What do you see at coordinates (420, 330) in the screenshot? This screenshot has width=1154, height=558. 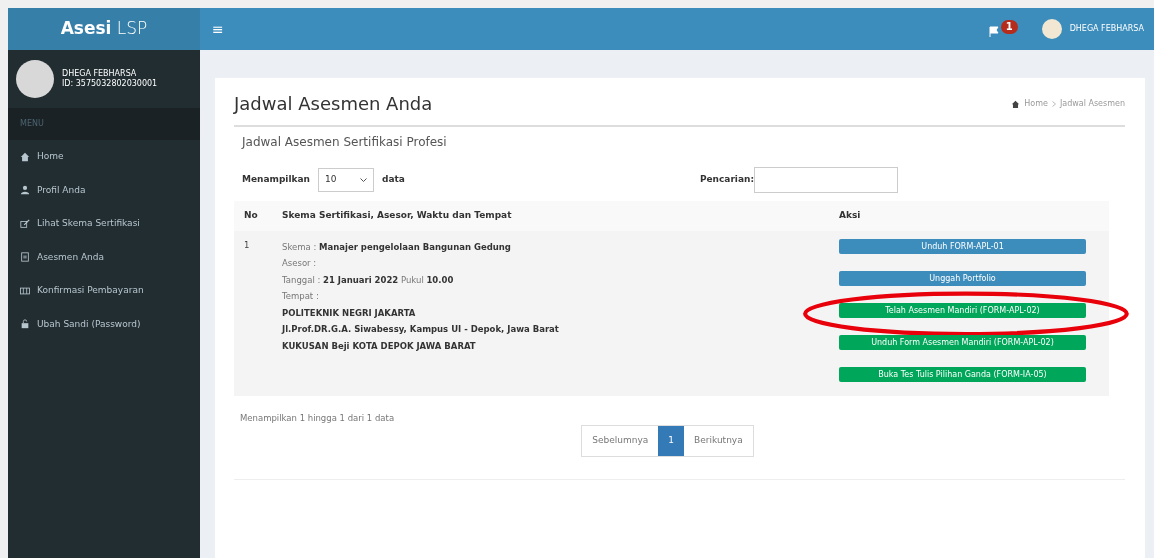 I see `detail-text: Jl.Prof.DR.G.A. Siwabessy, Kampus UI - Depok, Jawa Barat` at bounding box center [420, 330].